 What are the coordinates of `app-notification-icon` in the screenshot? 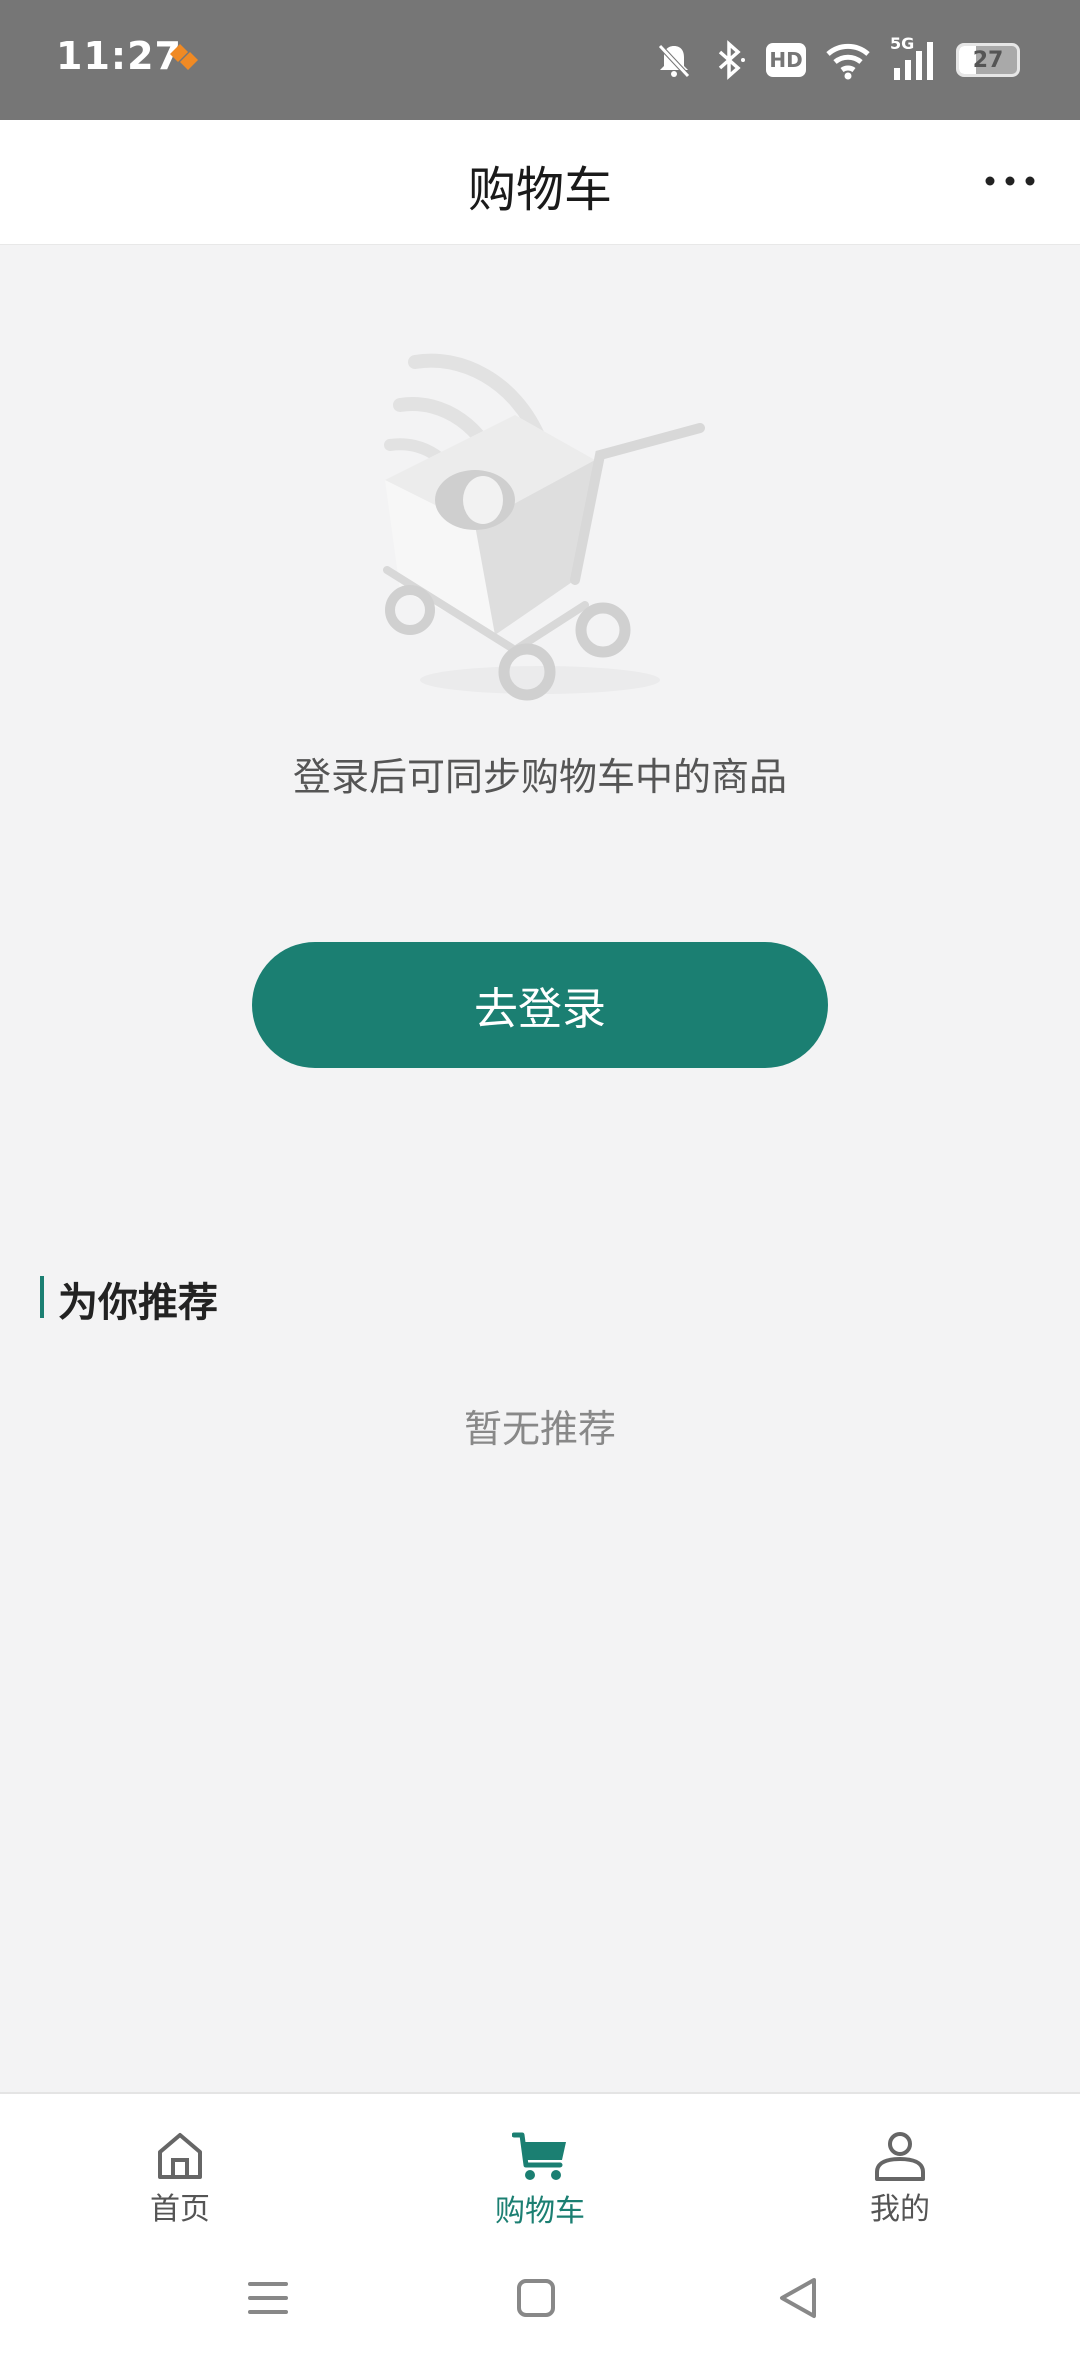 It's located at (184, 57).